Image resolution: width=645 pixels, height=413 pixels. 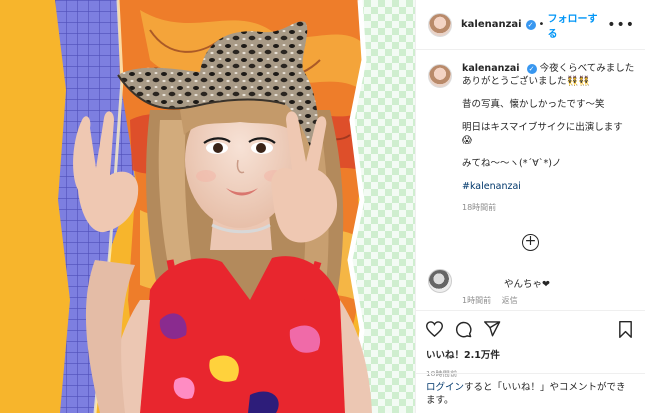 What do you see at coordinates (467, 140) in the screenshot?
I see `scream-emoji: 😱` at bounding box center [467, 140].